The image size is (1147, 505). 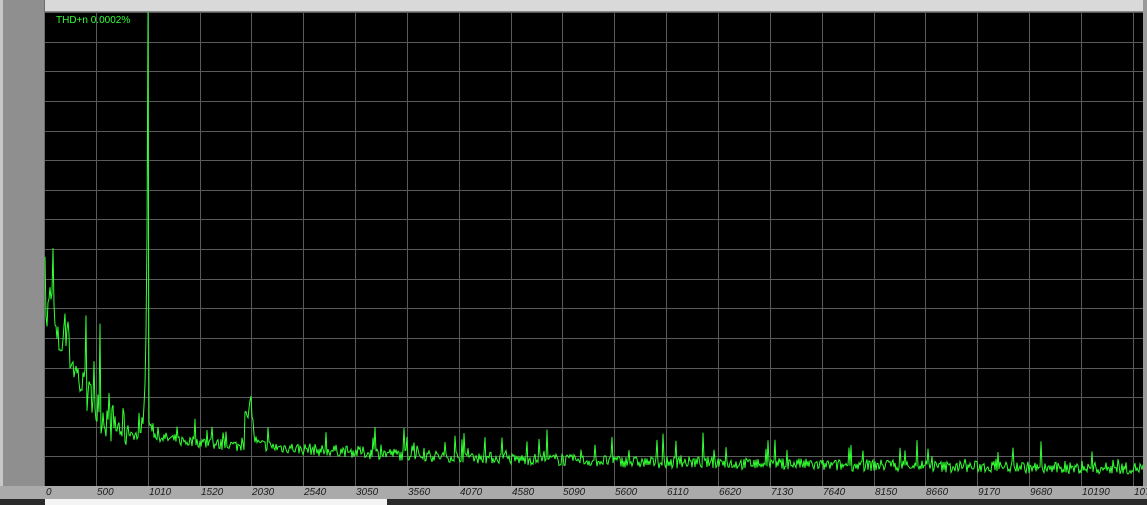 I want to click on x-tick-label: 9170, so click(x=989, y=492).